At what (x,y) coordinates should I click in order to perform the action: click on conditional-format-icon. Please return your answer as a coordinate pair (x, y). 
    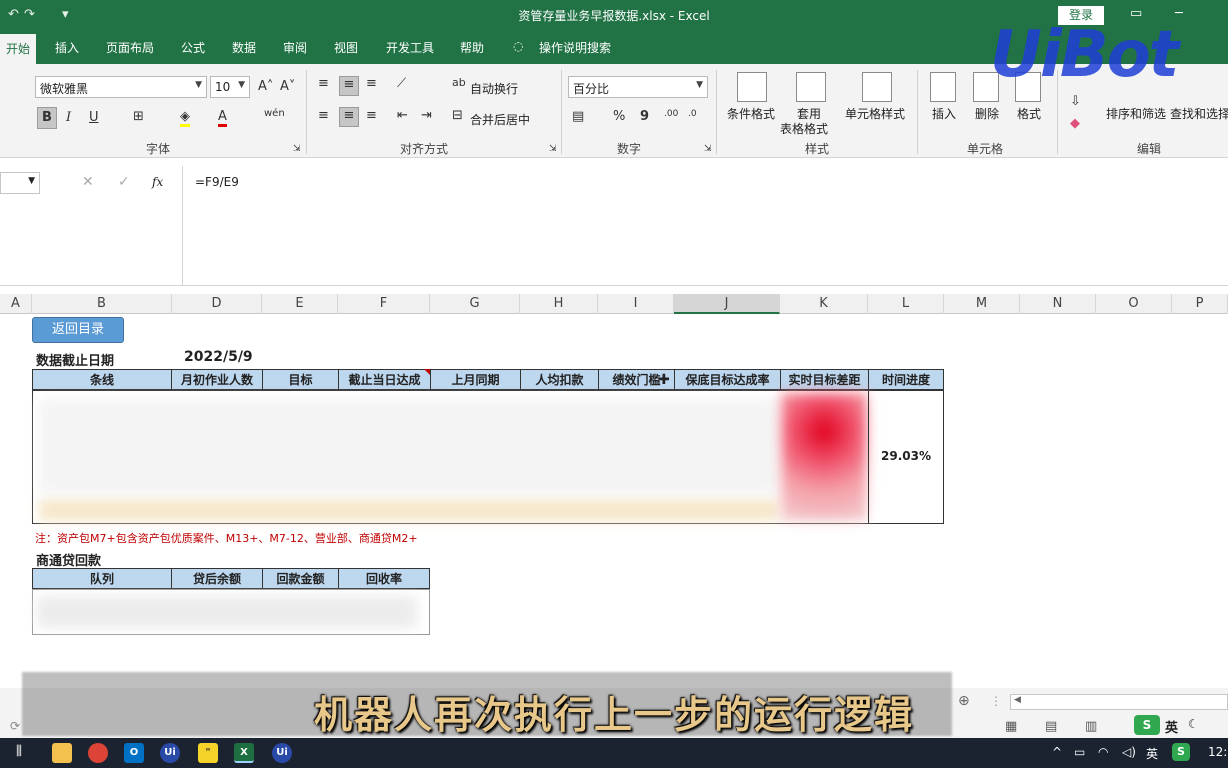
    Looking at the image, I should click on (752, 87).